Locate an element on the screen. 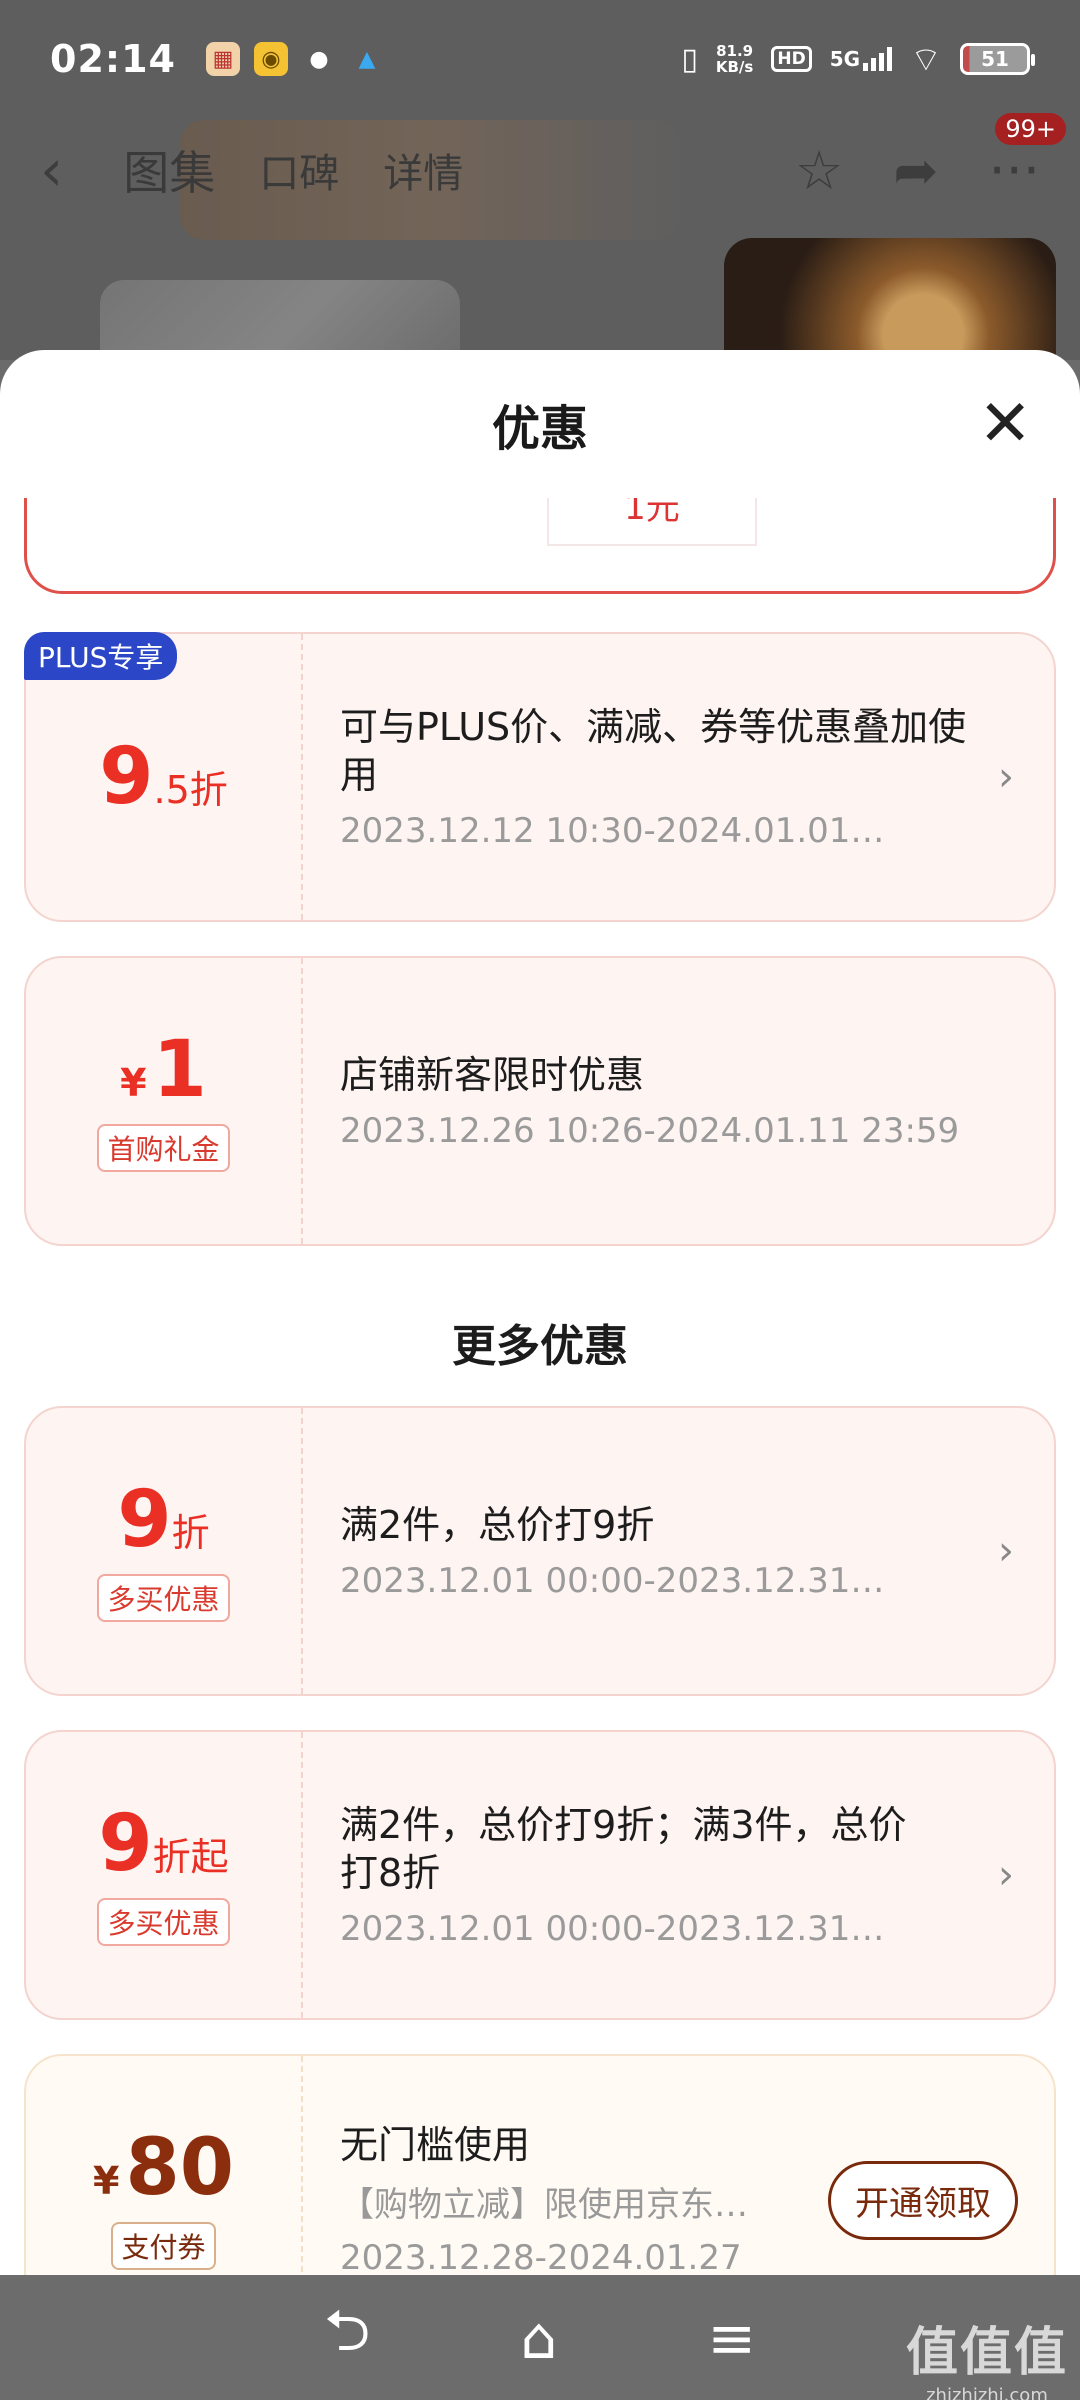 The width and height of the screenshot is (1080, 2400). sheet-header: 优惠 ✕ is located at coordinates (540, 424).